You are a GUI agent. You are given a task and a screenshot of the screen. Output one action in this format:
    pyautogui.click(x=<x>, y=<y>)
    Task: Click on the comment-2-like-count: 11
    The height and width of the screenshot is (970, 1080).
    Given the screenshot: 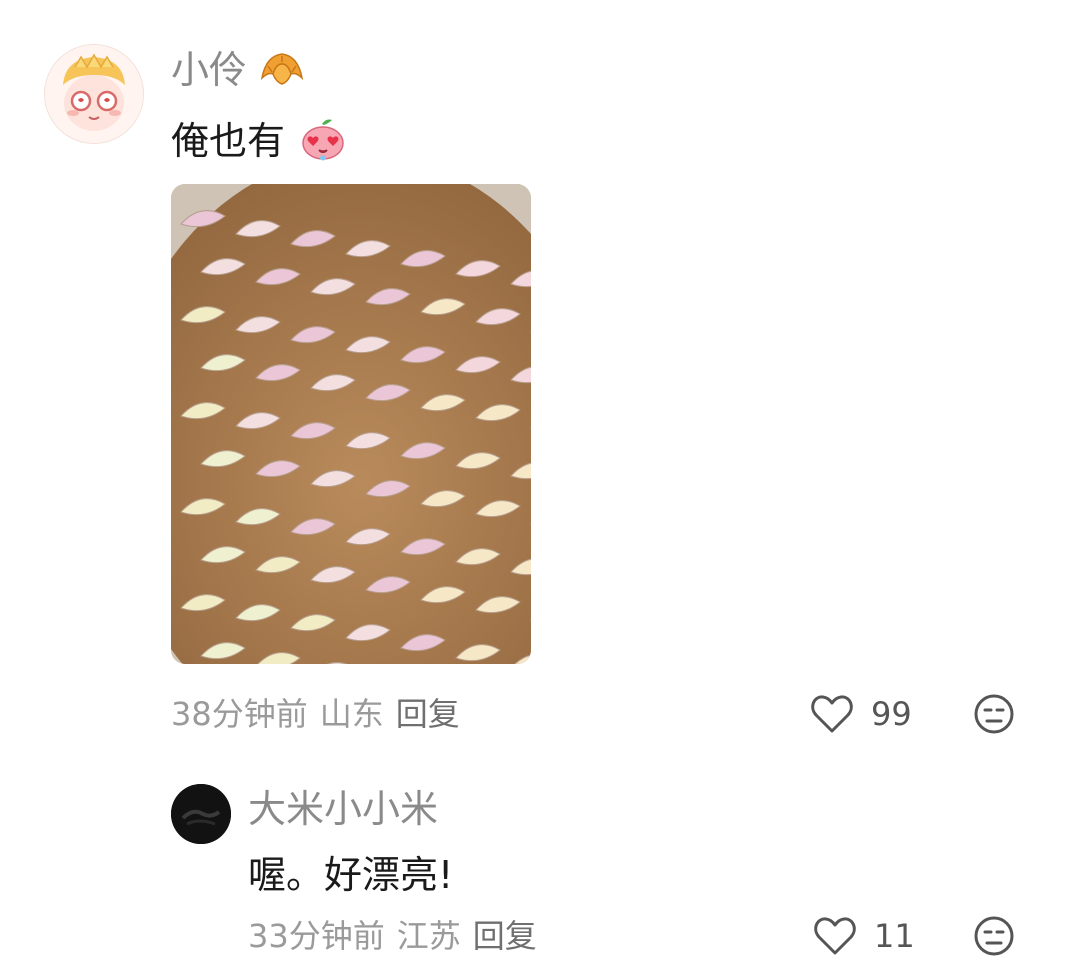 What is the action you would take?
    pyautogui.click(x=894, y=936)
    